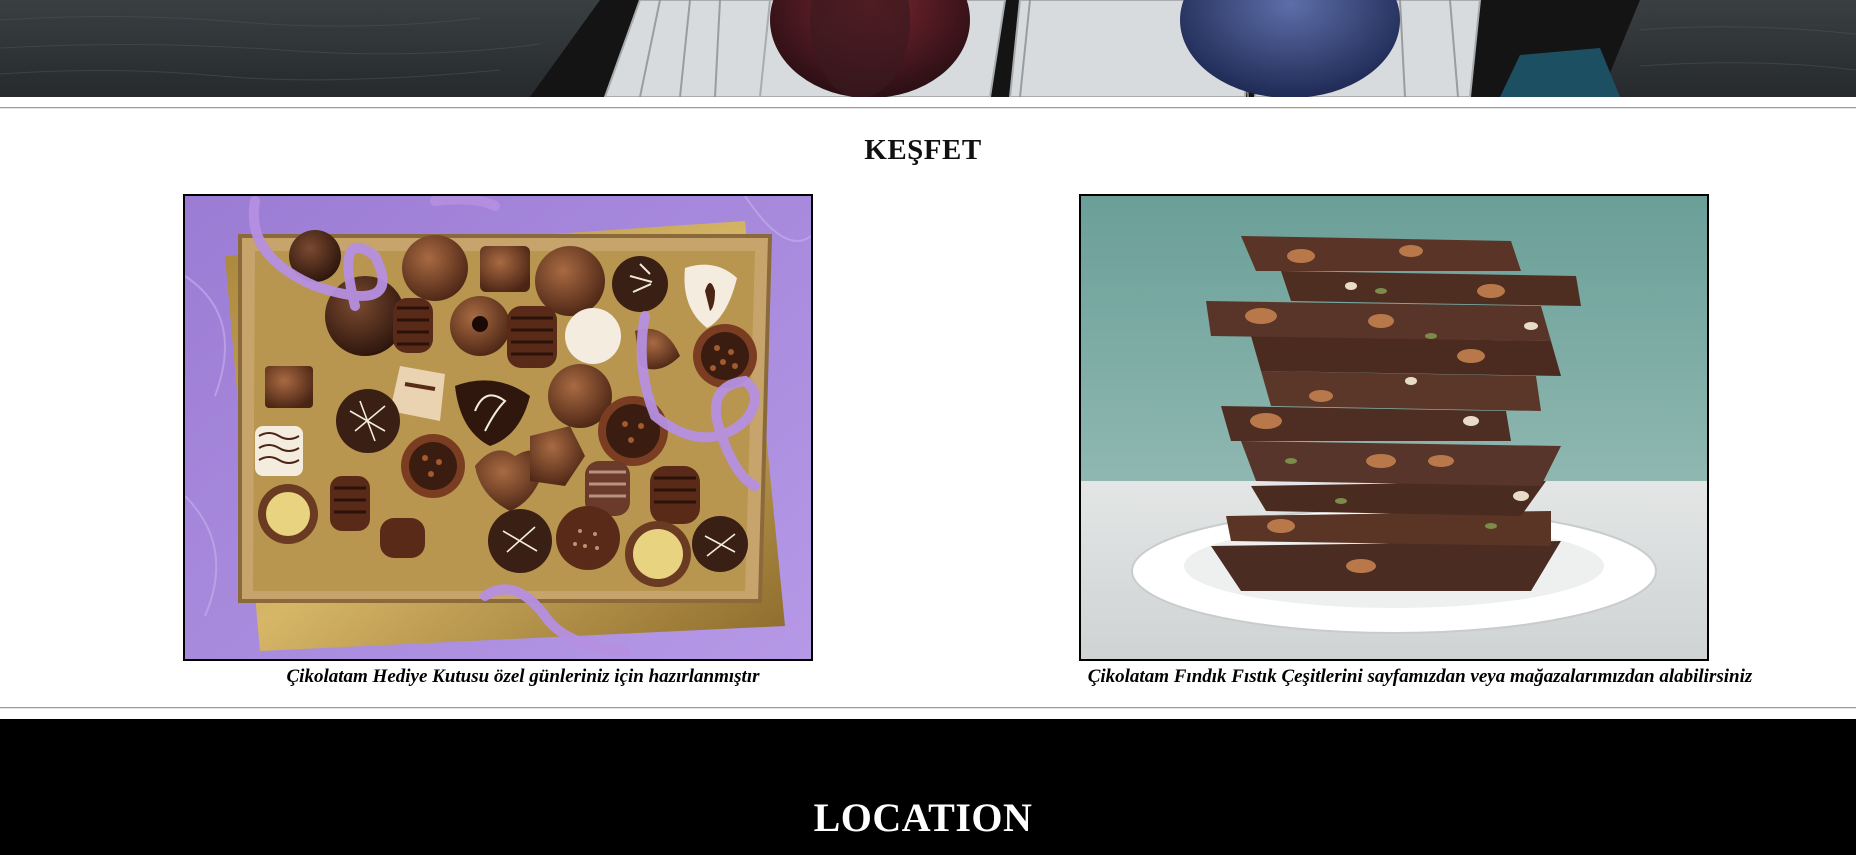  Describe the element at coordinates (923, 150) in the screenshot. I see `discover-title: KEŞFET` at that location.